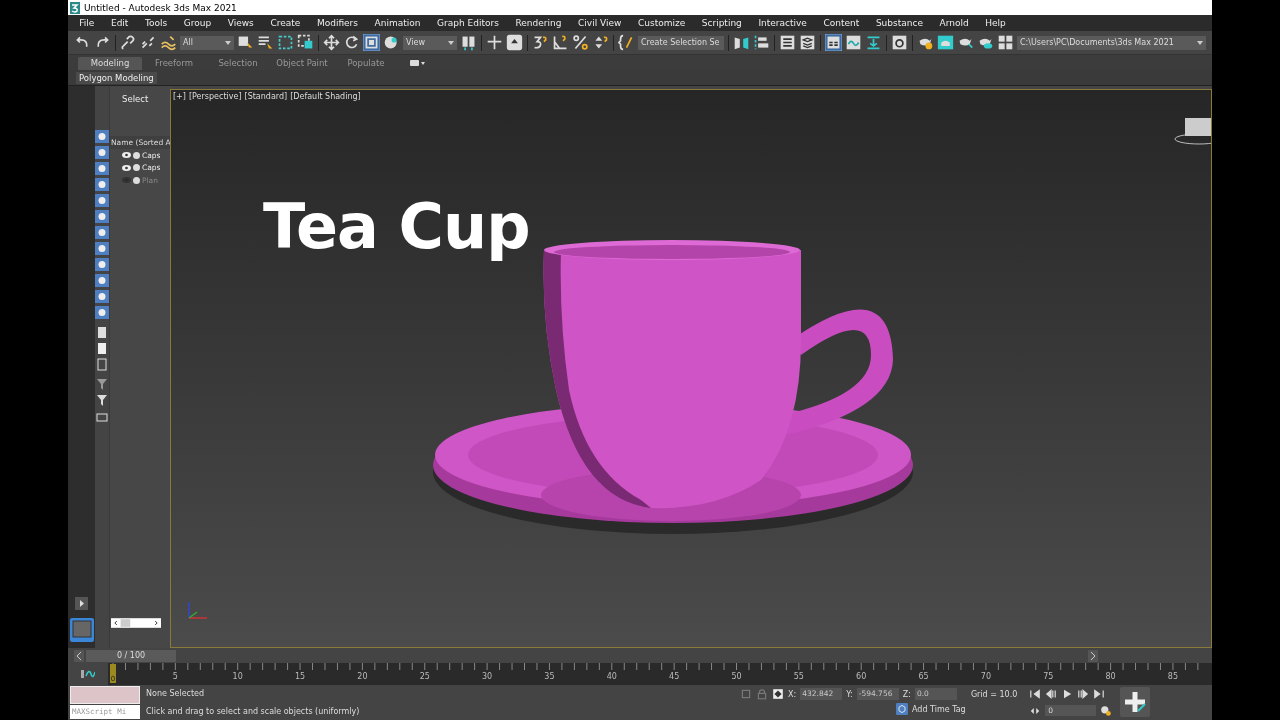 The image size is (1280, 720). What do you see at coordinates (156, 23) in the screenshot?
I see `menu-item: Tools` at bounding box center [156, 23].